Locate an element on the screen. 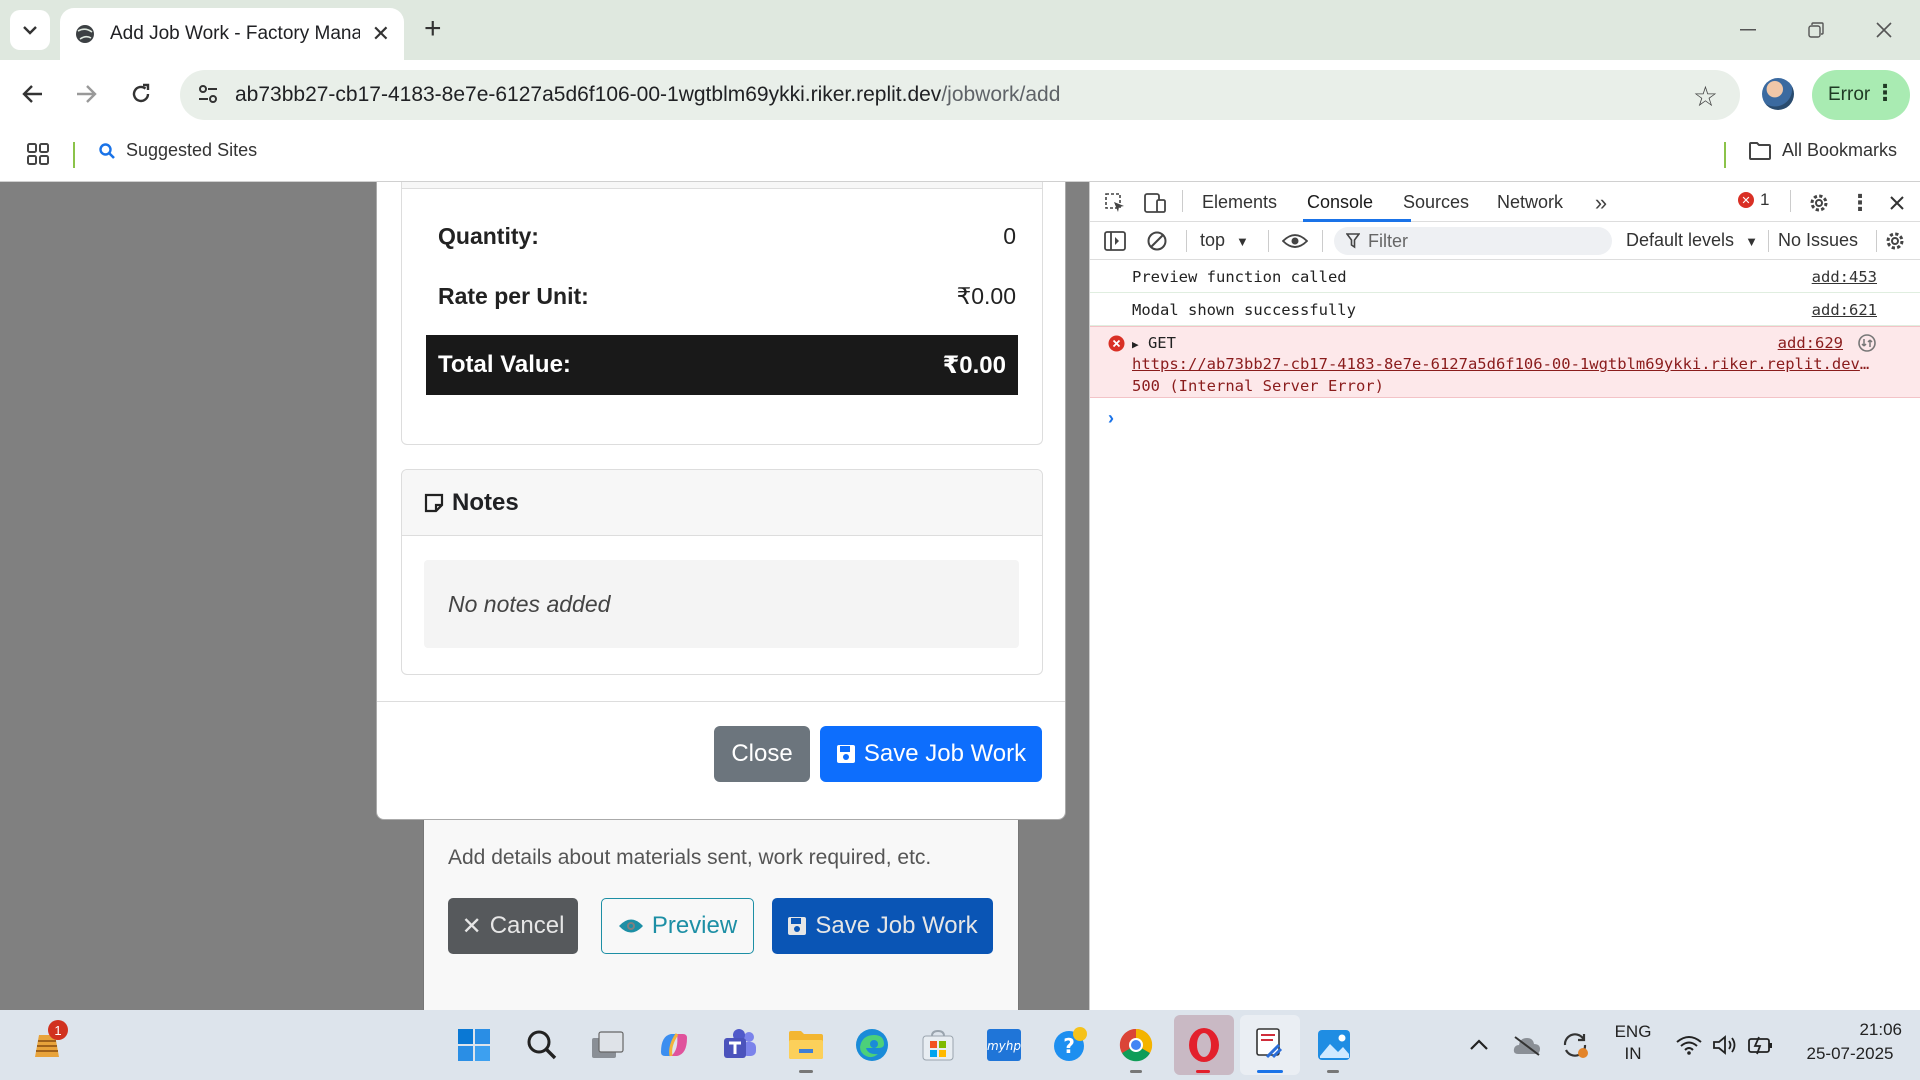 The width and height of the screenshot is (1920, 1080). error-source-link: add:629 is located at coordinates (1810, 343).